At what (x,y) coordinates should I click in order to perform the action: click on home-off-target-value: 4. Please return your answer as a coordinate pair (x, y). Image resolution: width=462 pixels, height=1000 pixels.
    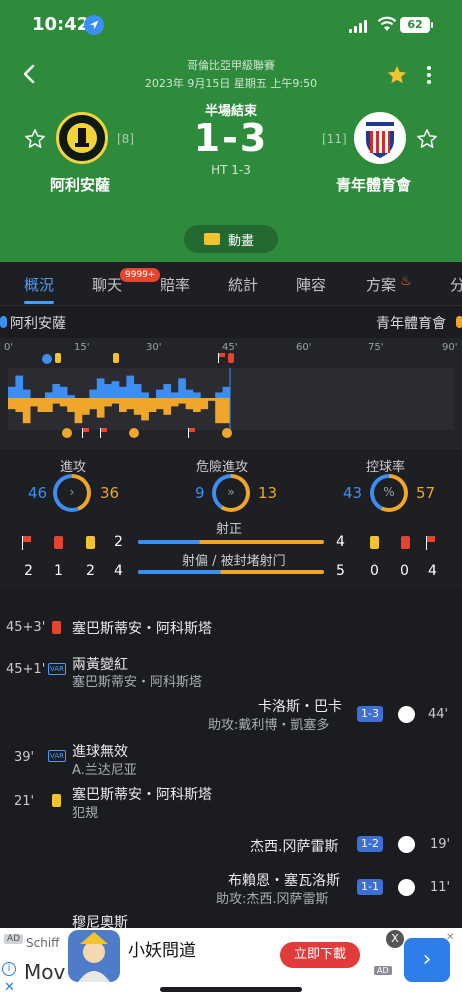
    Looking at the image, I should click on (118, 571).